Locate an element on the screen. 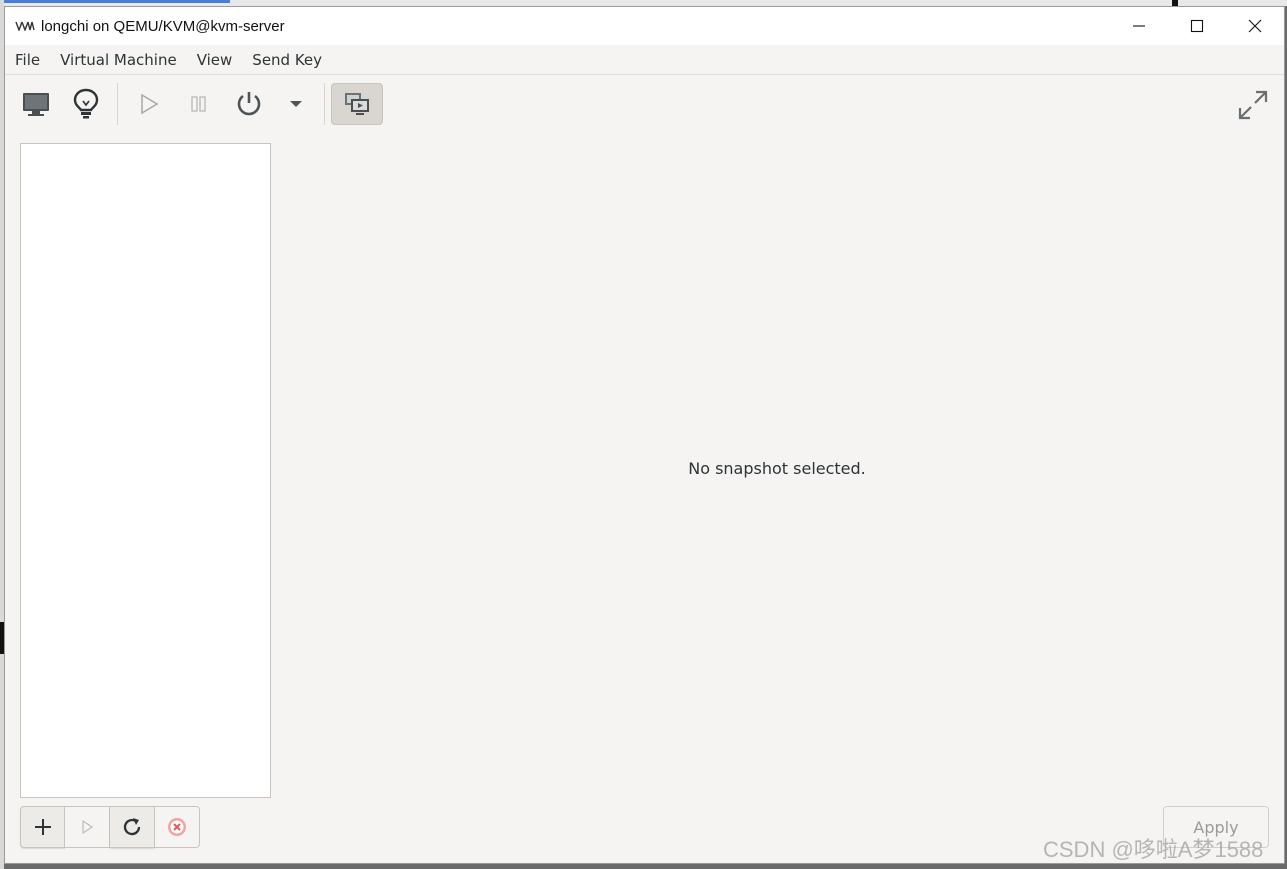 Image resolution: width=1287 pixels, height=869 pixels. fullscreen-icon is located at coordinates (1253, 105).